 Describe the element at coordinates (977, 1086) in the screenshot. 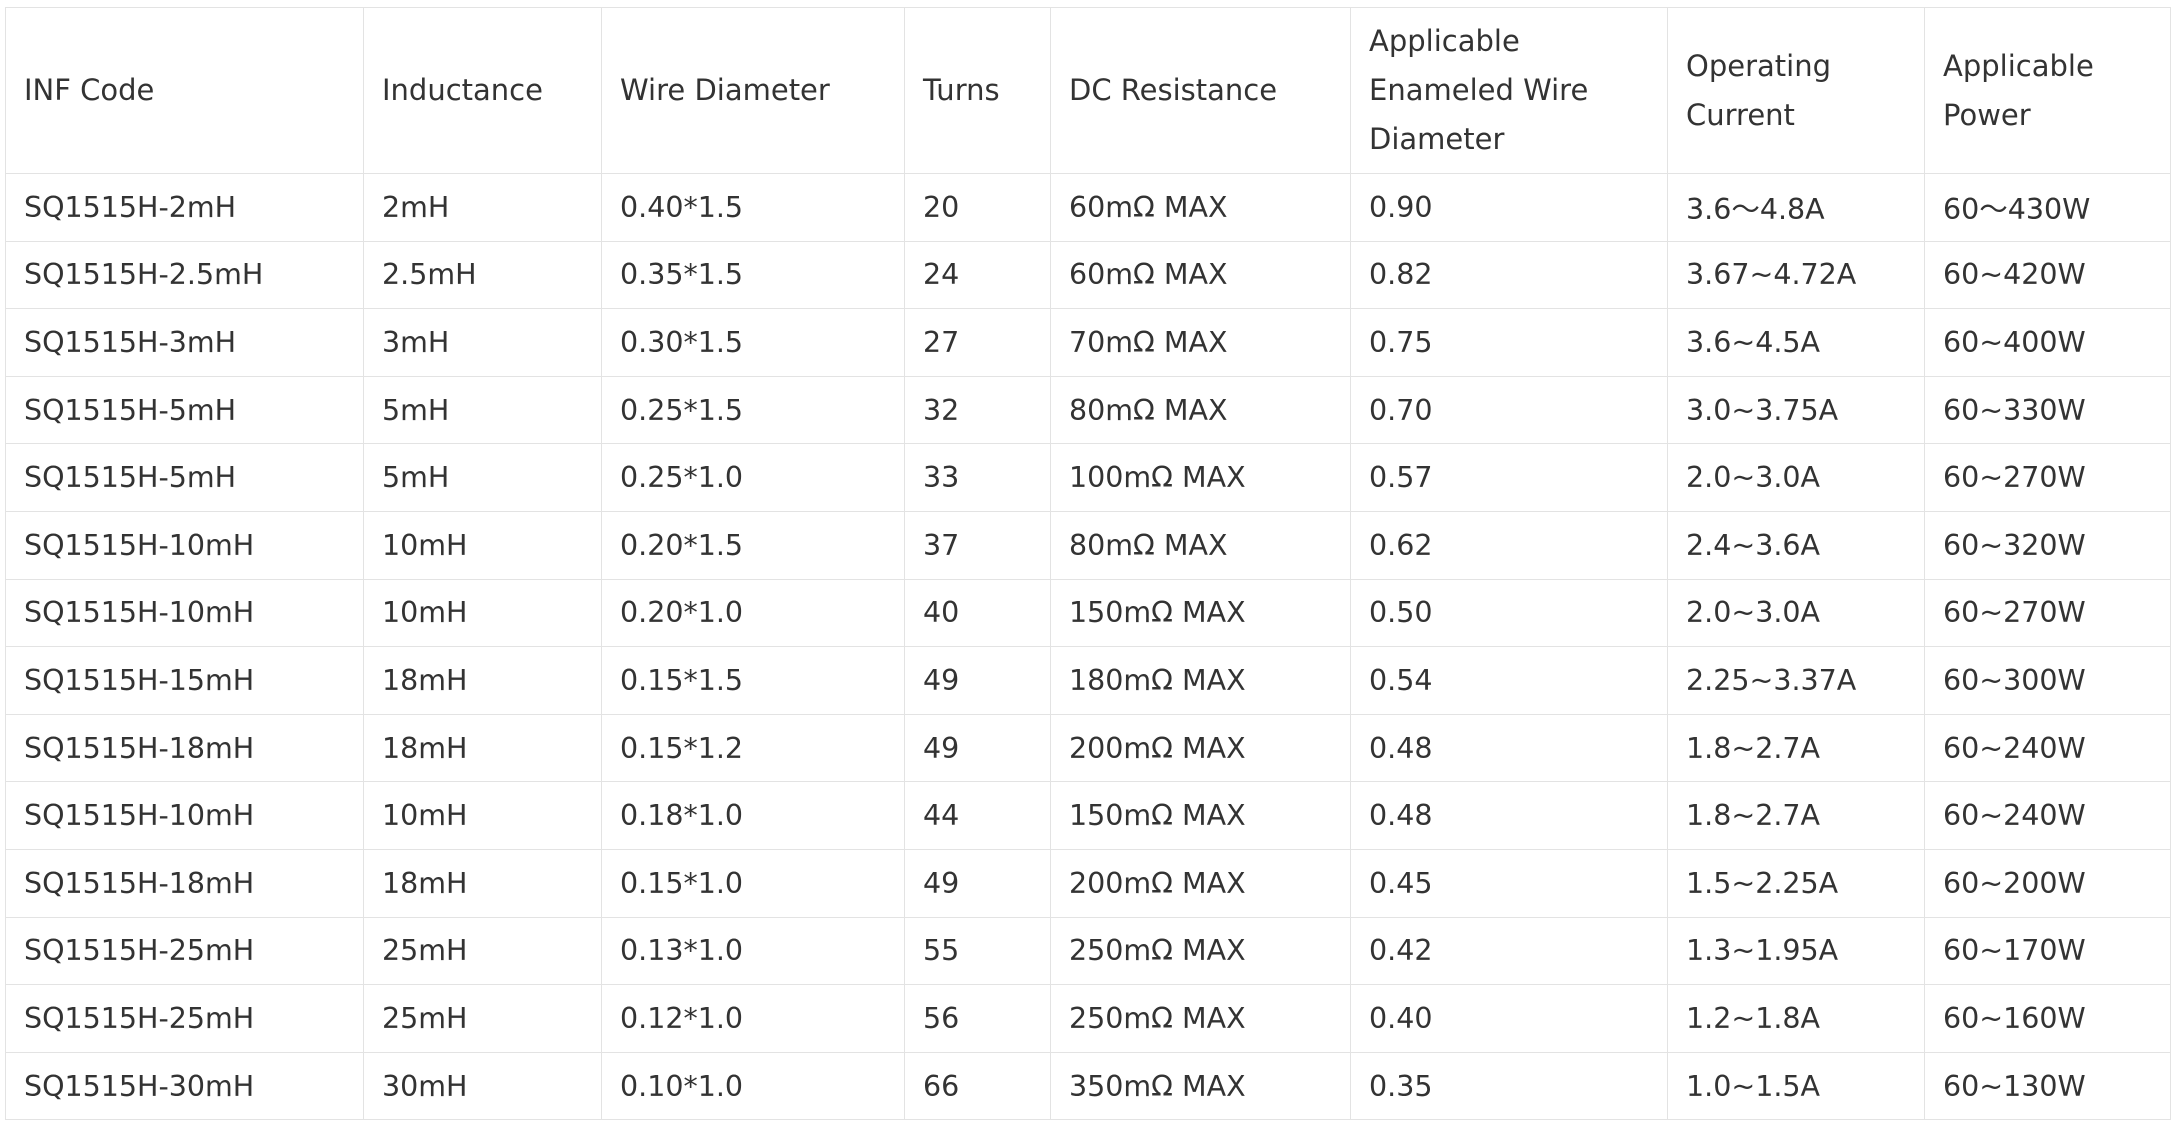

I see `cell-turns: 66` at that location.